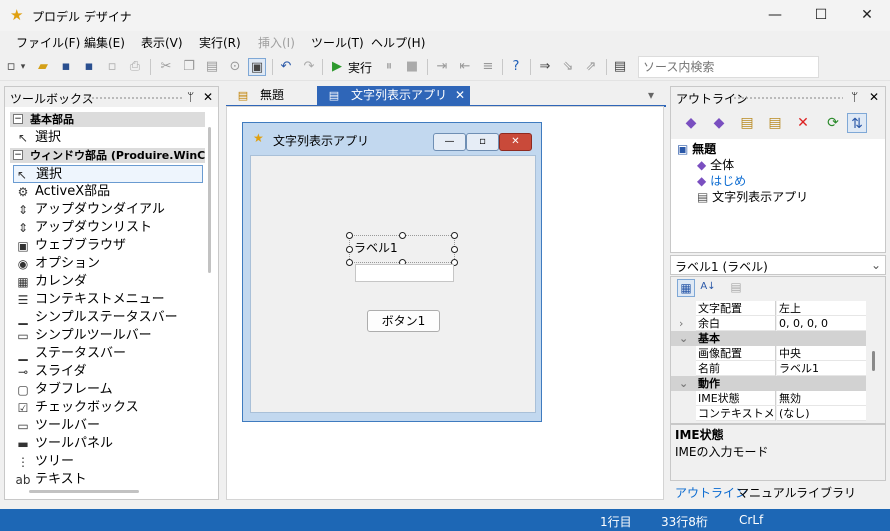 This screenshot has height=531, width=890. What do you see at coordinates (270, 96) in the screenshot?
I see `tab-untitled: ▤ 無題` at bounding box center [270, 96].